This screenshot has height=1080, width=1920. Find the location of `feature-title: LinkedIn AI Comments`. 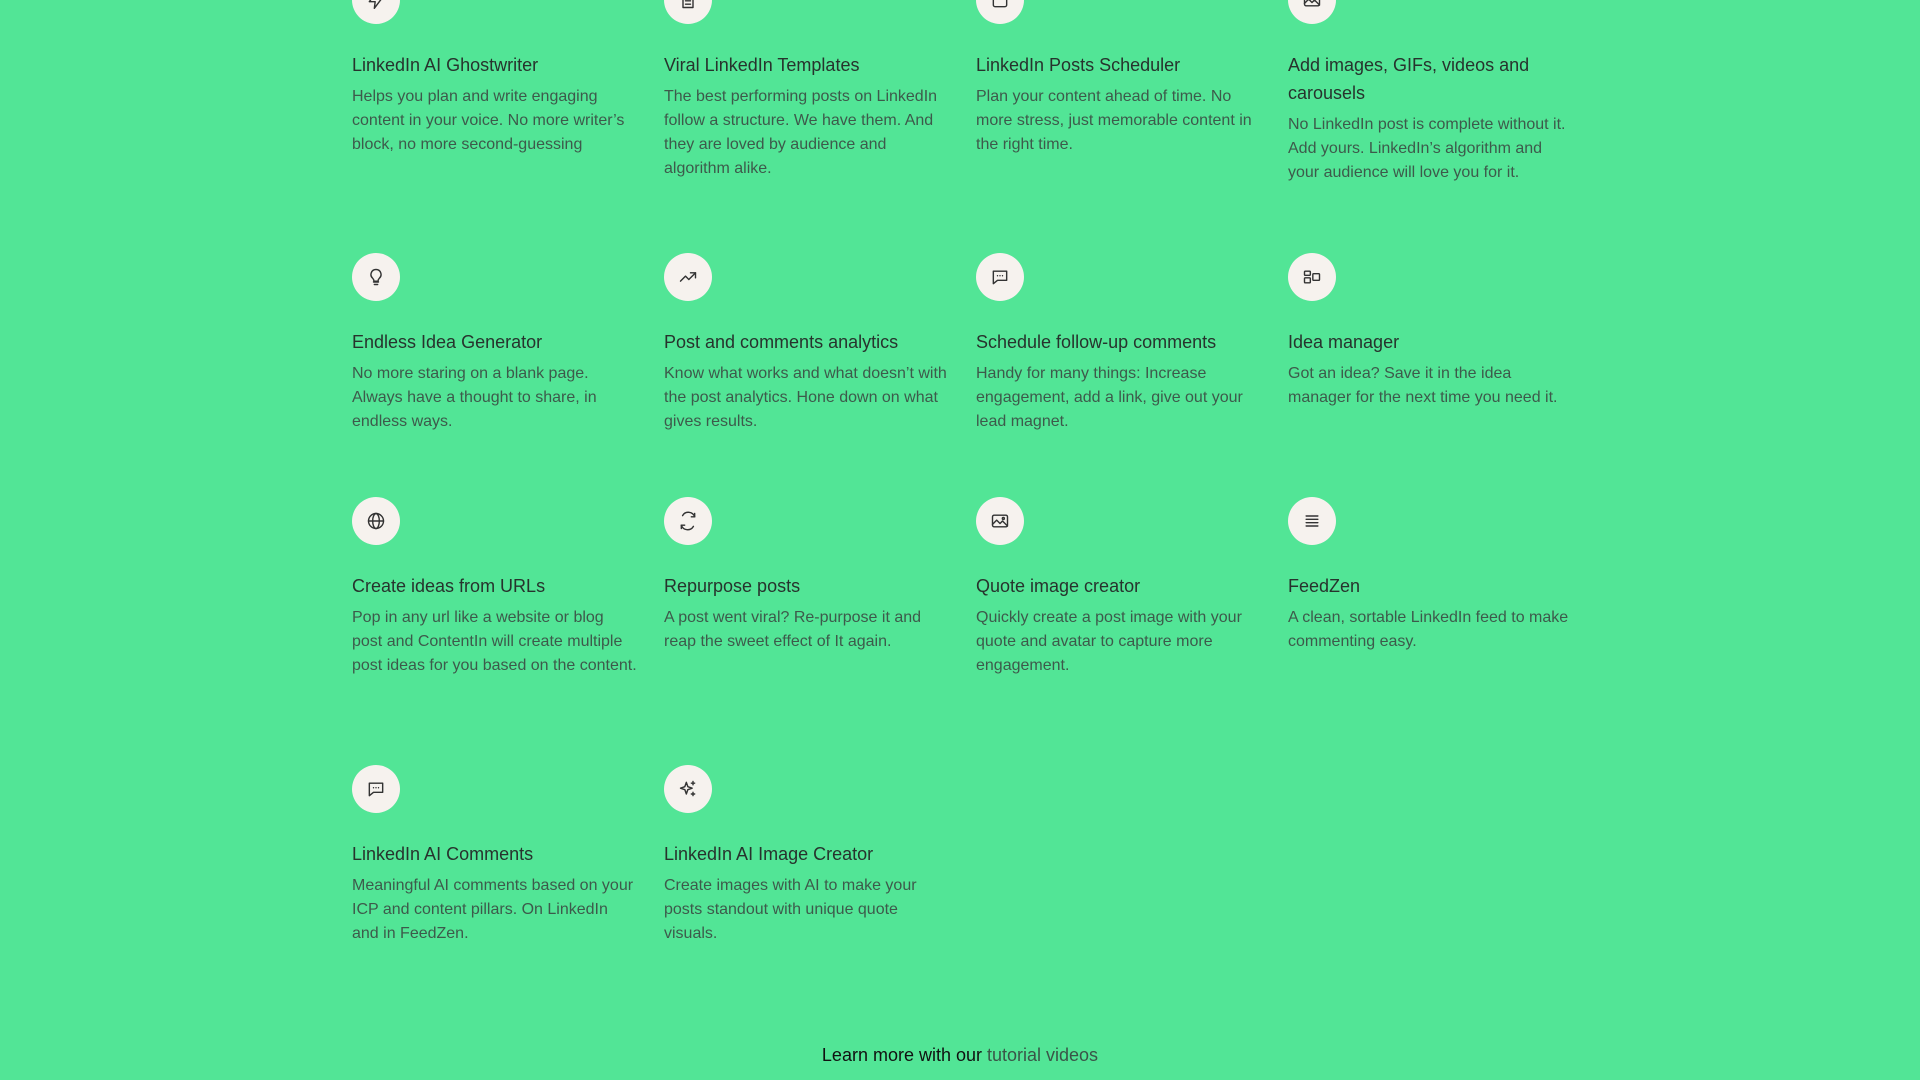

feature-title: LinkedIn AI Comments is located at coordinates (443, 854).